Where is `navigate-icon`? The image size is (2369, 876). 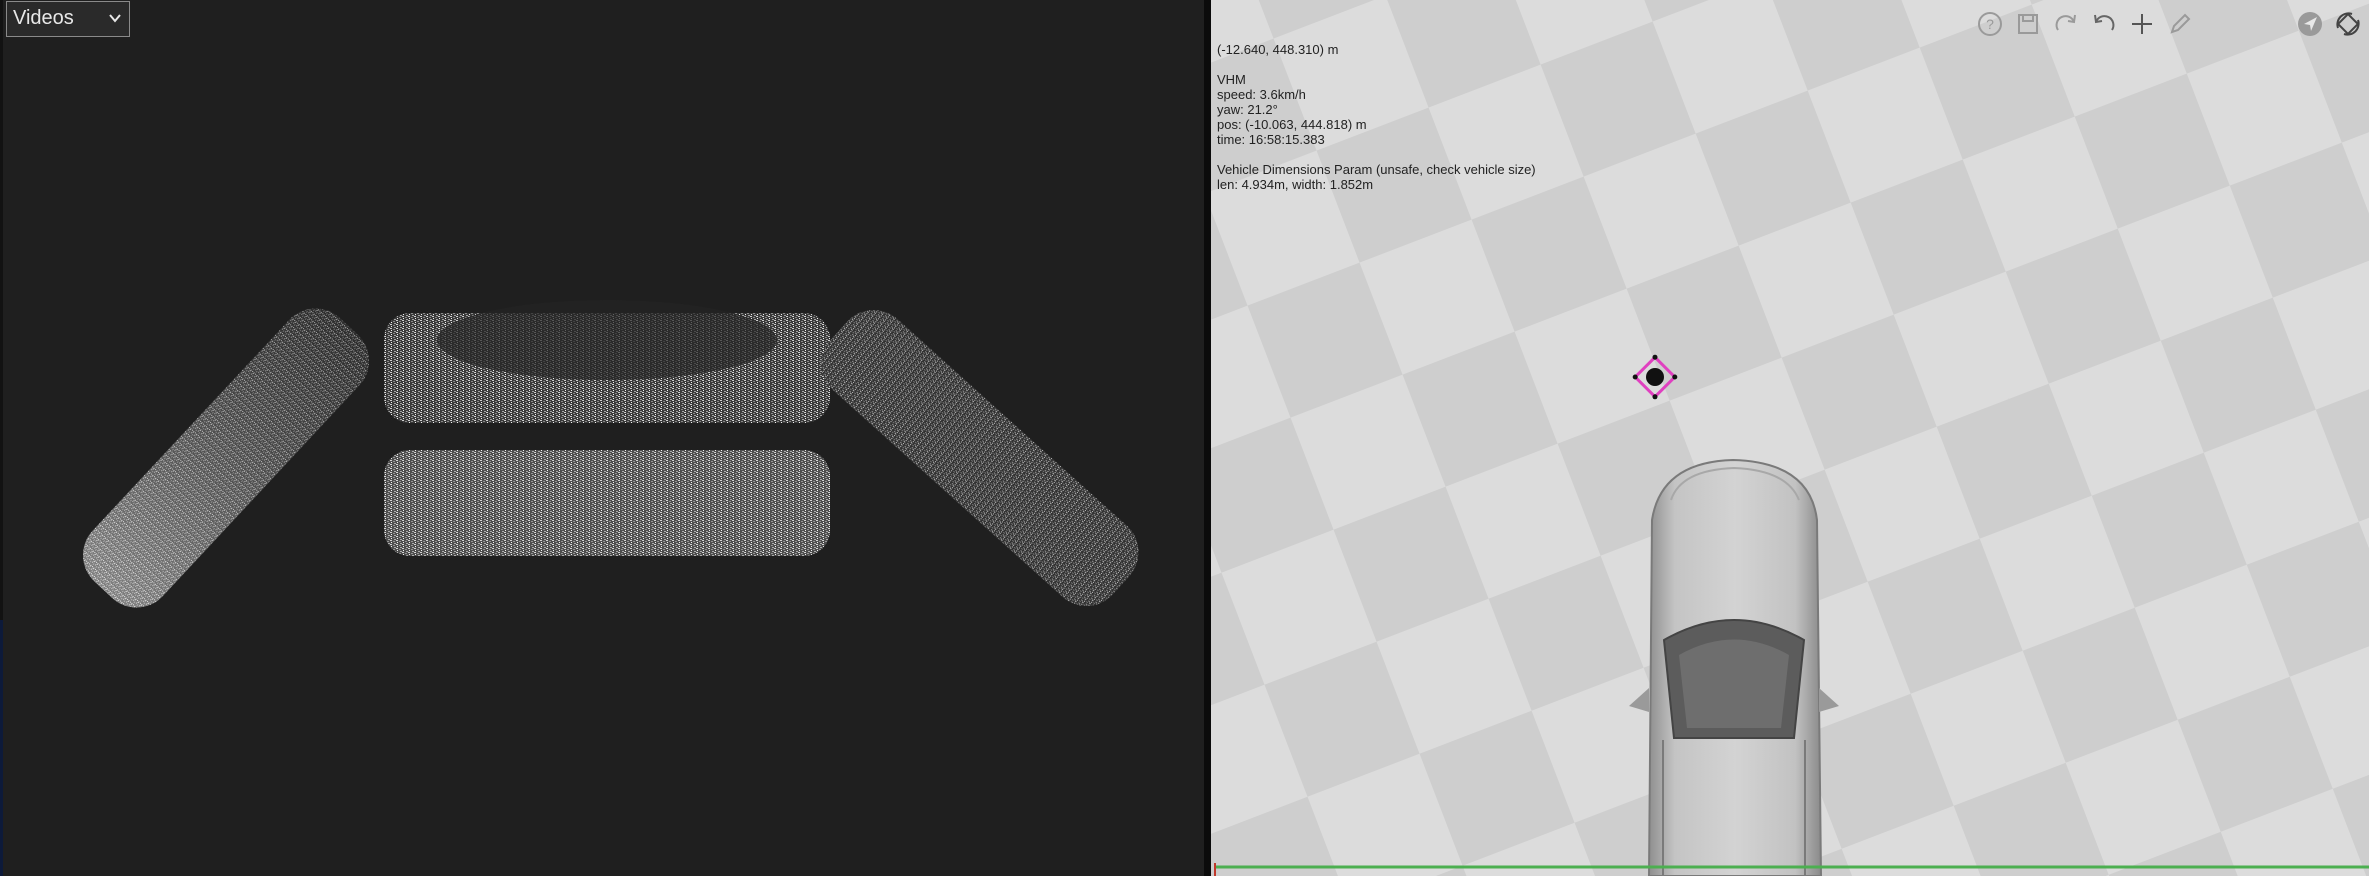
navigate-icon is located at coordinates (2310, 24).